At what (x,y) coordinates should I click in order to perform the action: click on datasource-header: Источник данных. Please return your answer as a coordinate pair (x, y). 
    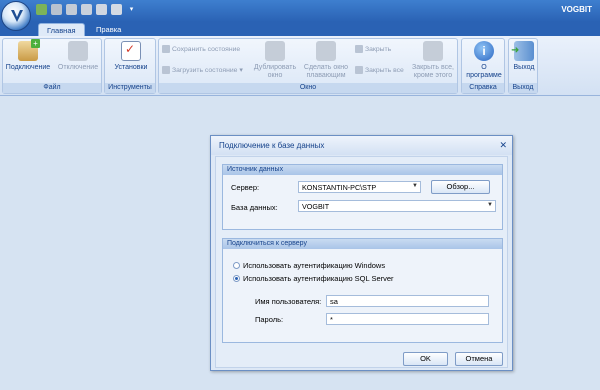
    Looking at the image, I should click on (362, 170).